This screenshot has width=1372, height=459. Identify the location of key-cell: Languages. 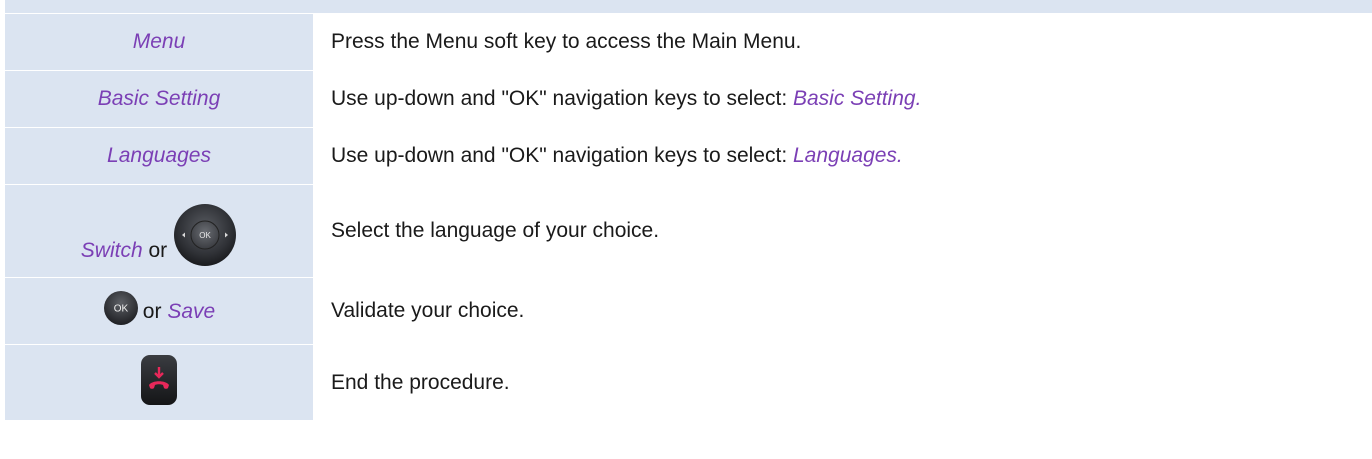
(159, 156).